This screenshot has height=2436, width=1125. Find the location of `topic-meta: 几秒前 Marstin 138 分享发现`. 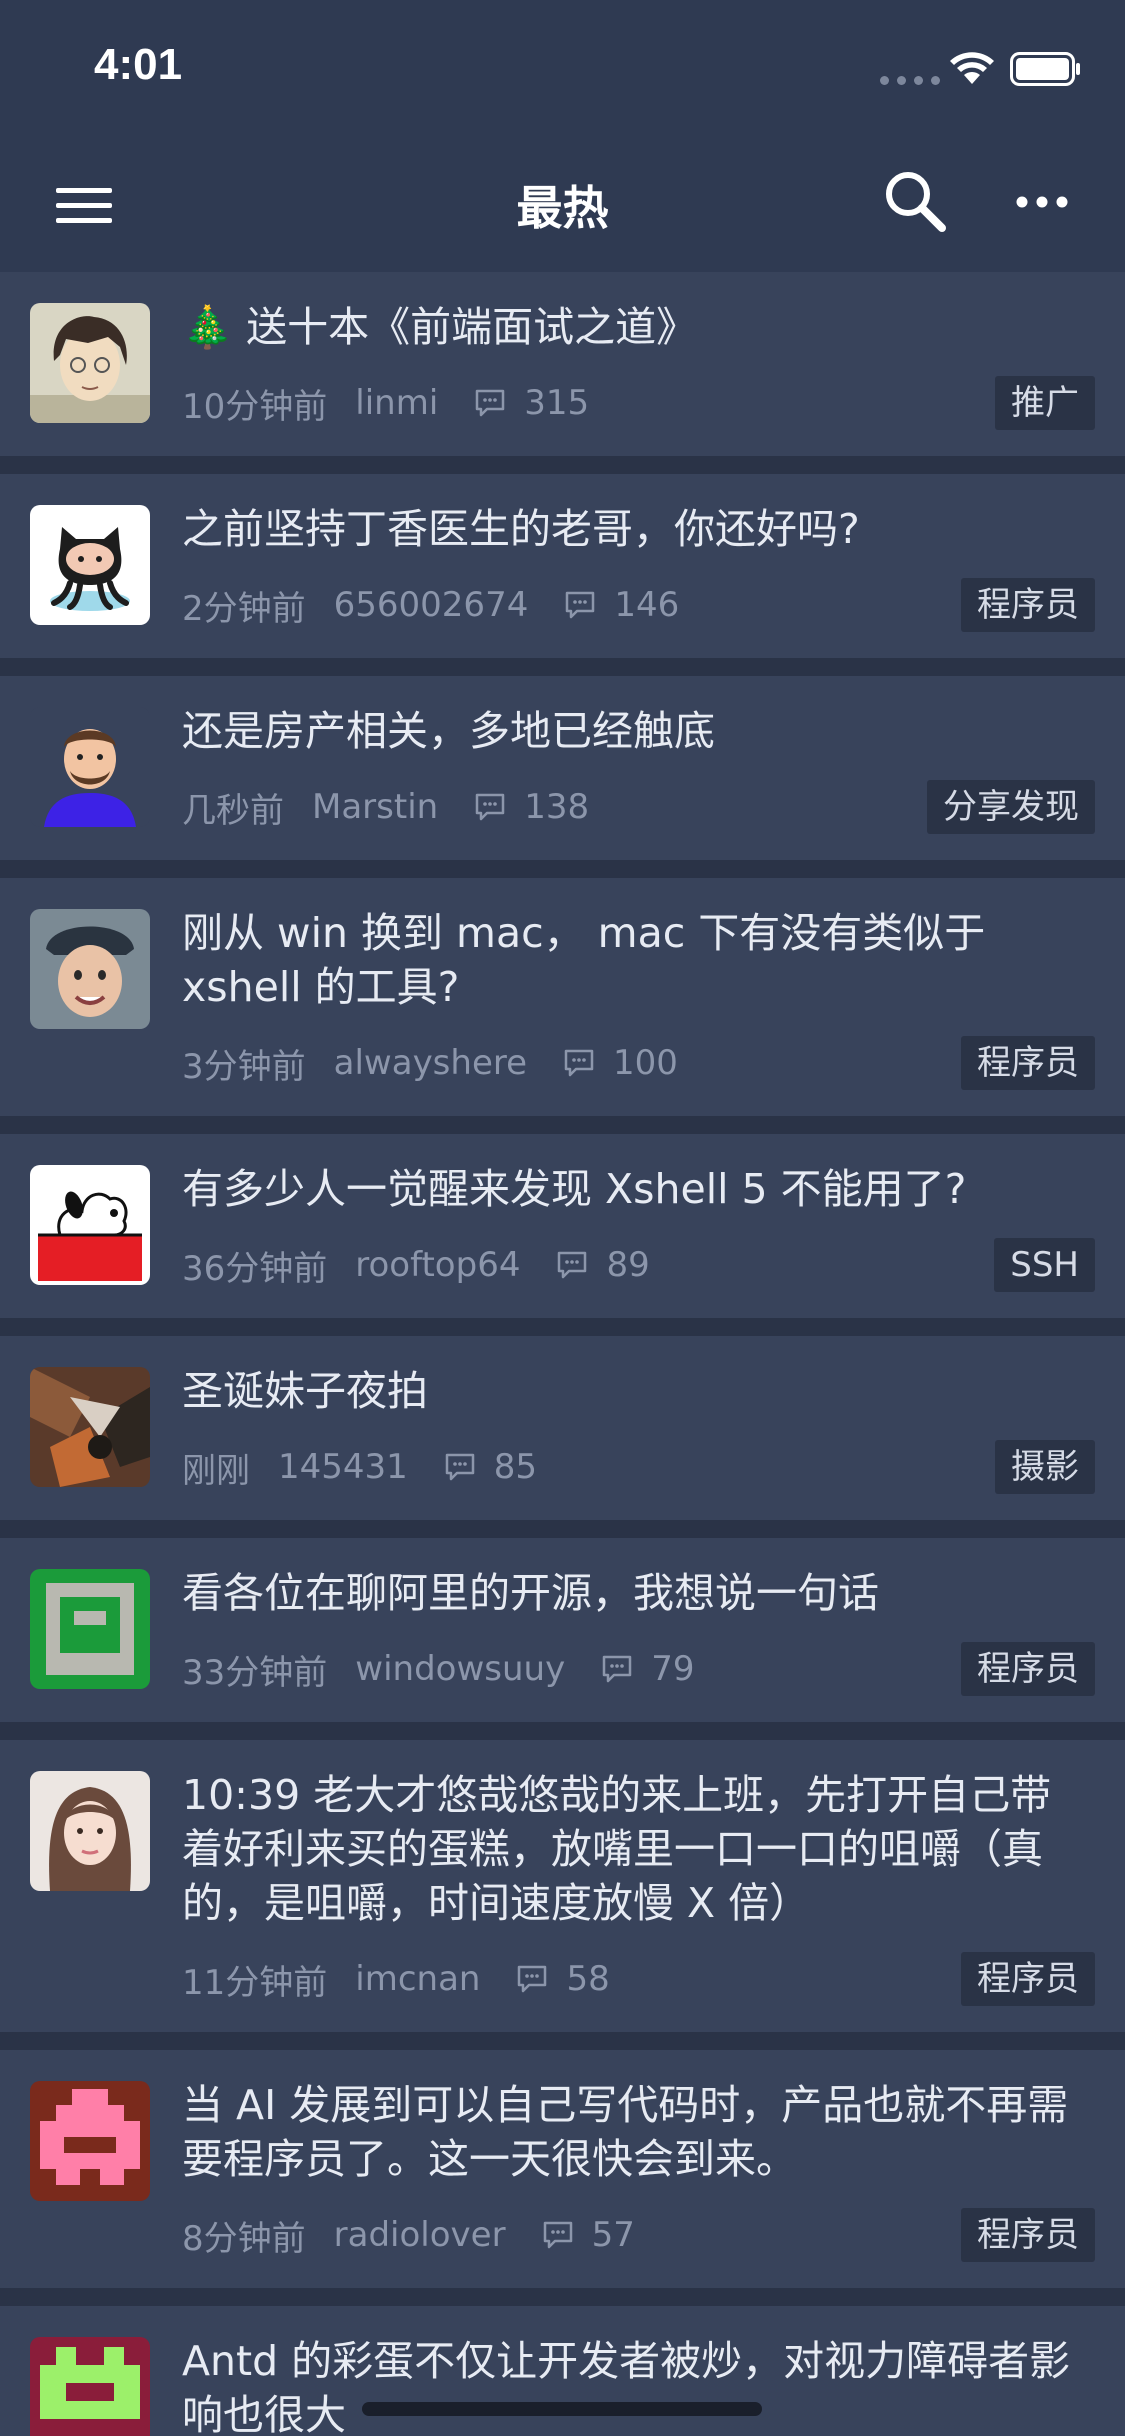

topic-meta: 几秒前 Marstin 138 分享发现 is located at coordinates (638, 807).